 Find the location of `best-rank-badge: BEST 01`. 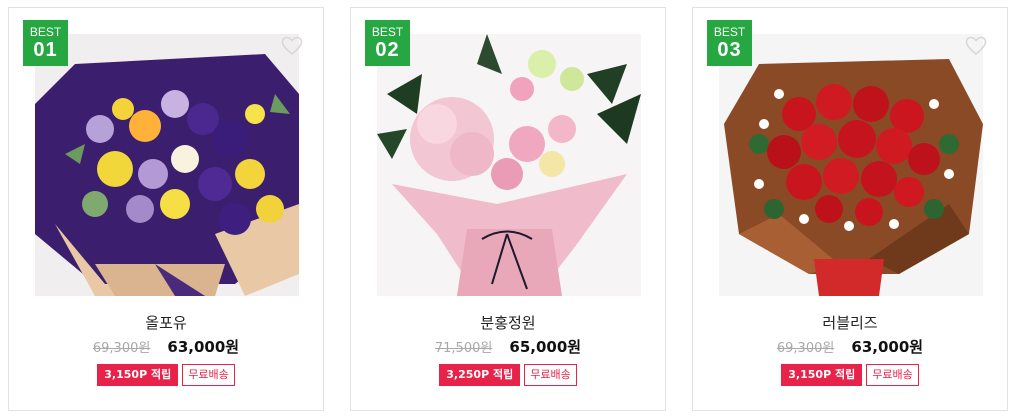

best-rank-badge: BEST 01 is located at coordinates (45, 43).